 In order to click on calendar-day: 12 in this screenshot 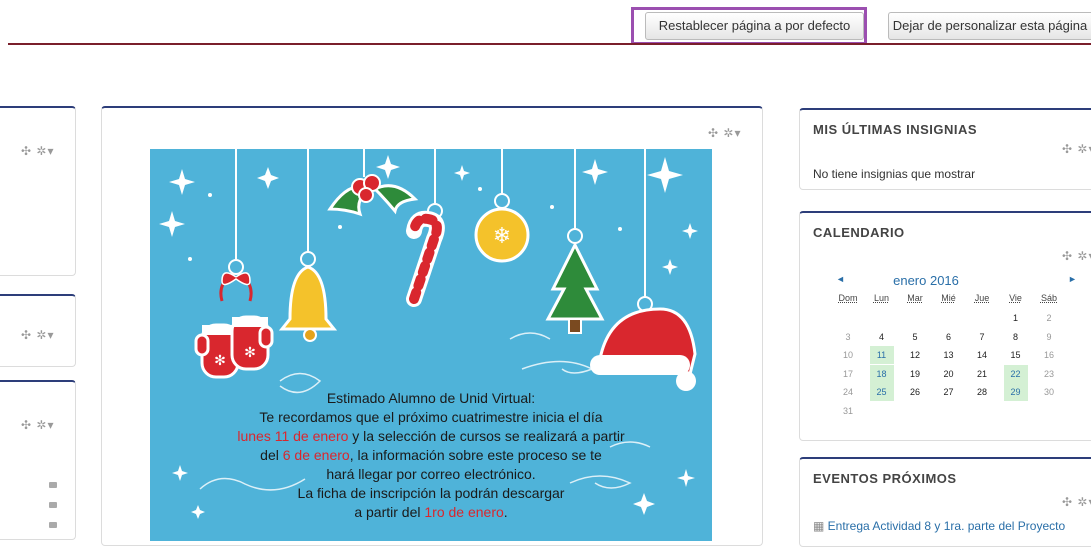, I will do `click(915, 355)`.